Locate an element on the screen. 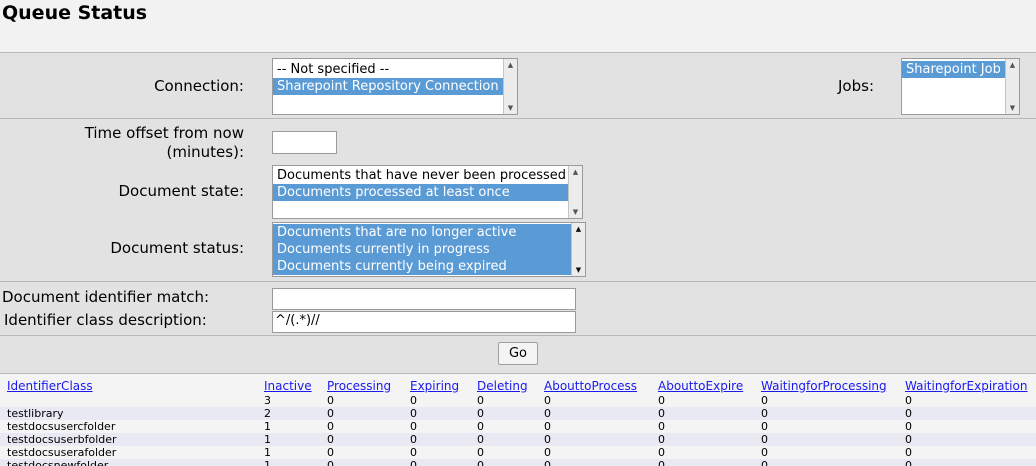 The image size is (1036, 466). go-button: Go is located at coordinates (518, 353).